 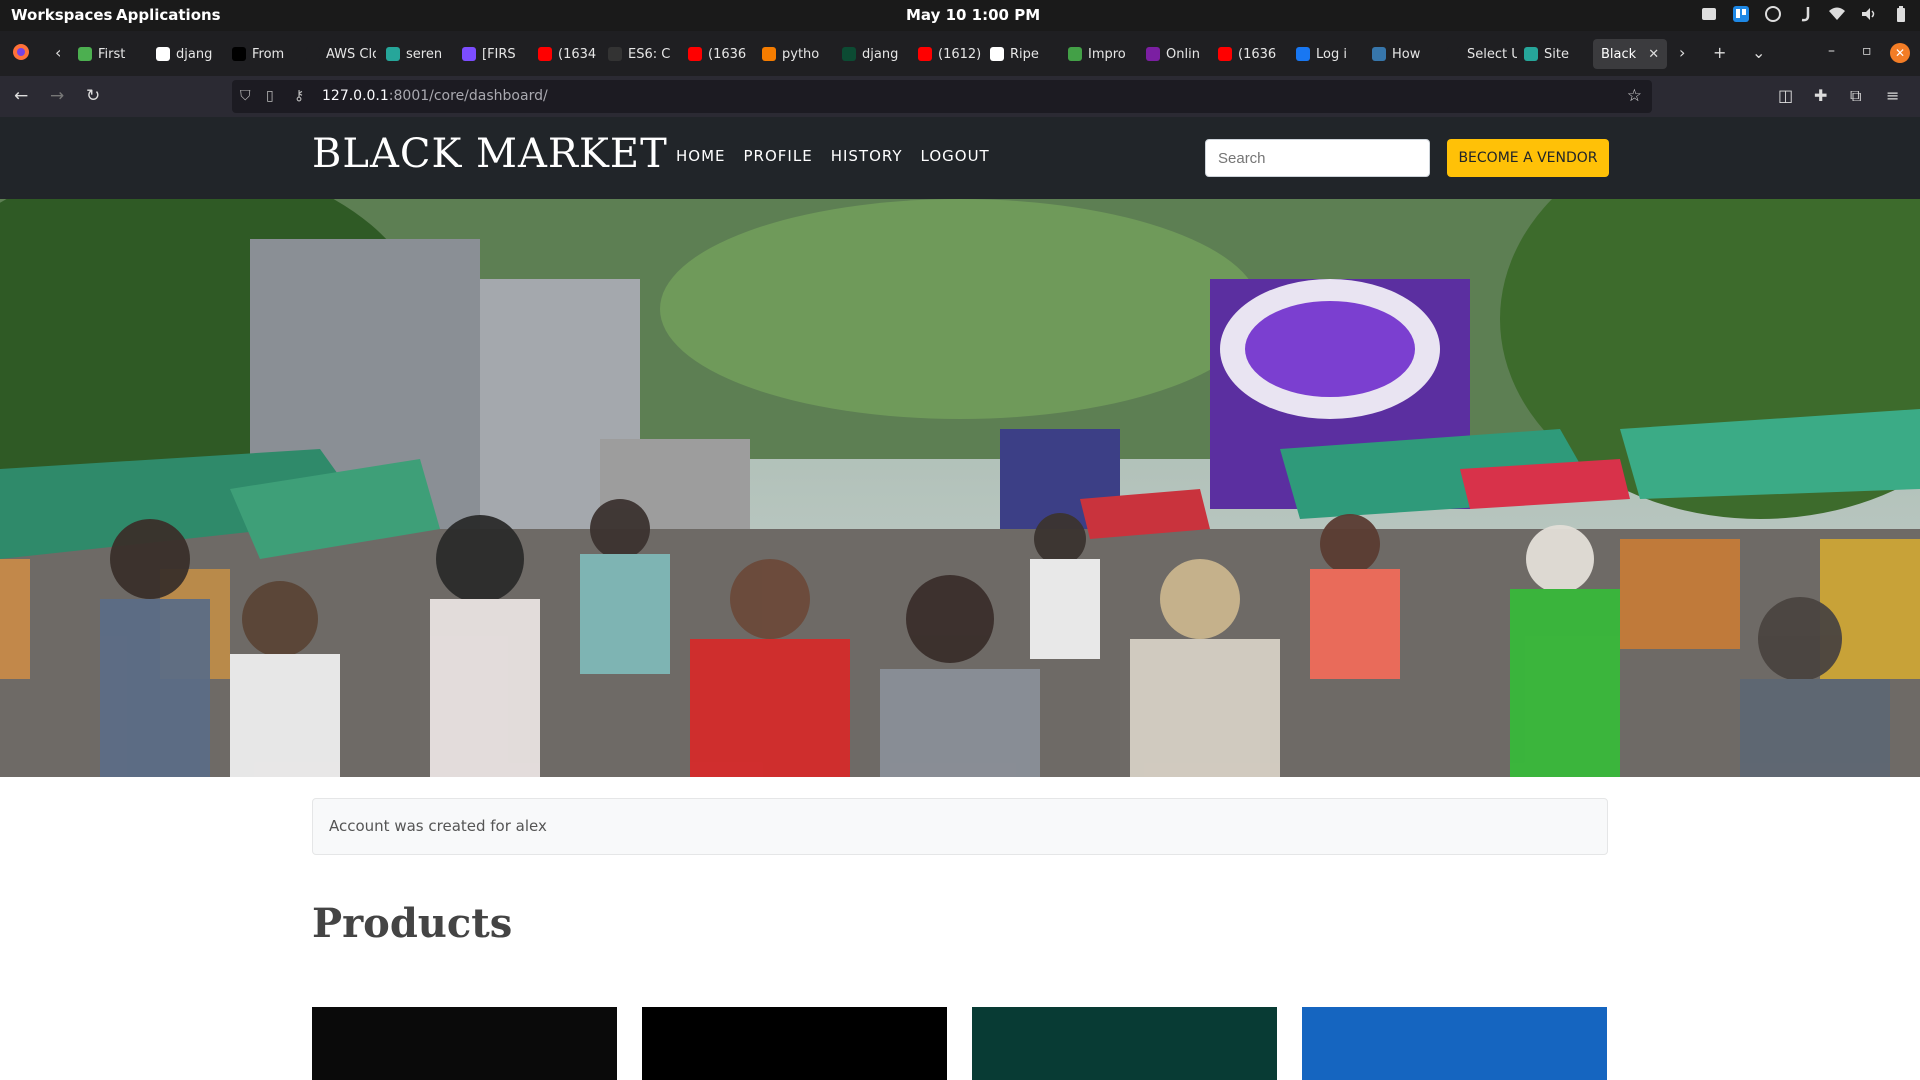 I want to click on browser-tab: Impro, so click(x=1103, y=54).